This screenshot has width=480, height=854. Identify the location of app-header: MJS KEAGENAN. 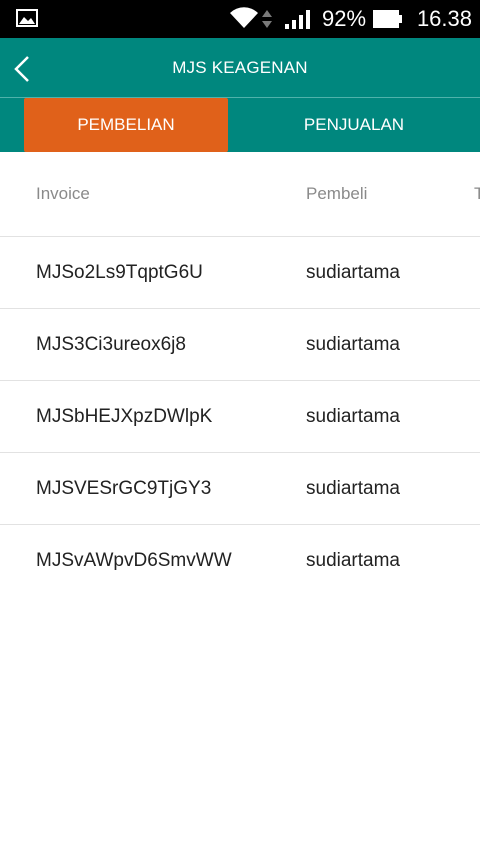
(240, 67).